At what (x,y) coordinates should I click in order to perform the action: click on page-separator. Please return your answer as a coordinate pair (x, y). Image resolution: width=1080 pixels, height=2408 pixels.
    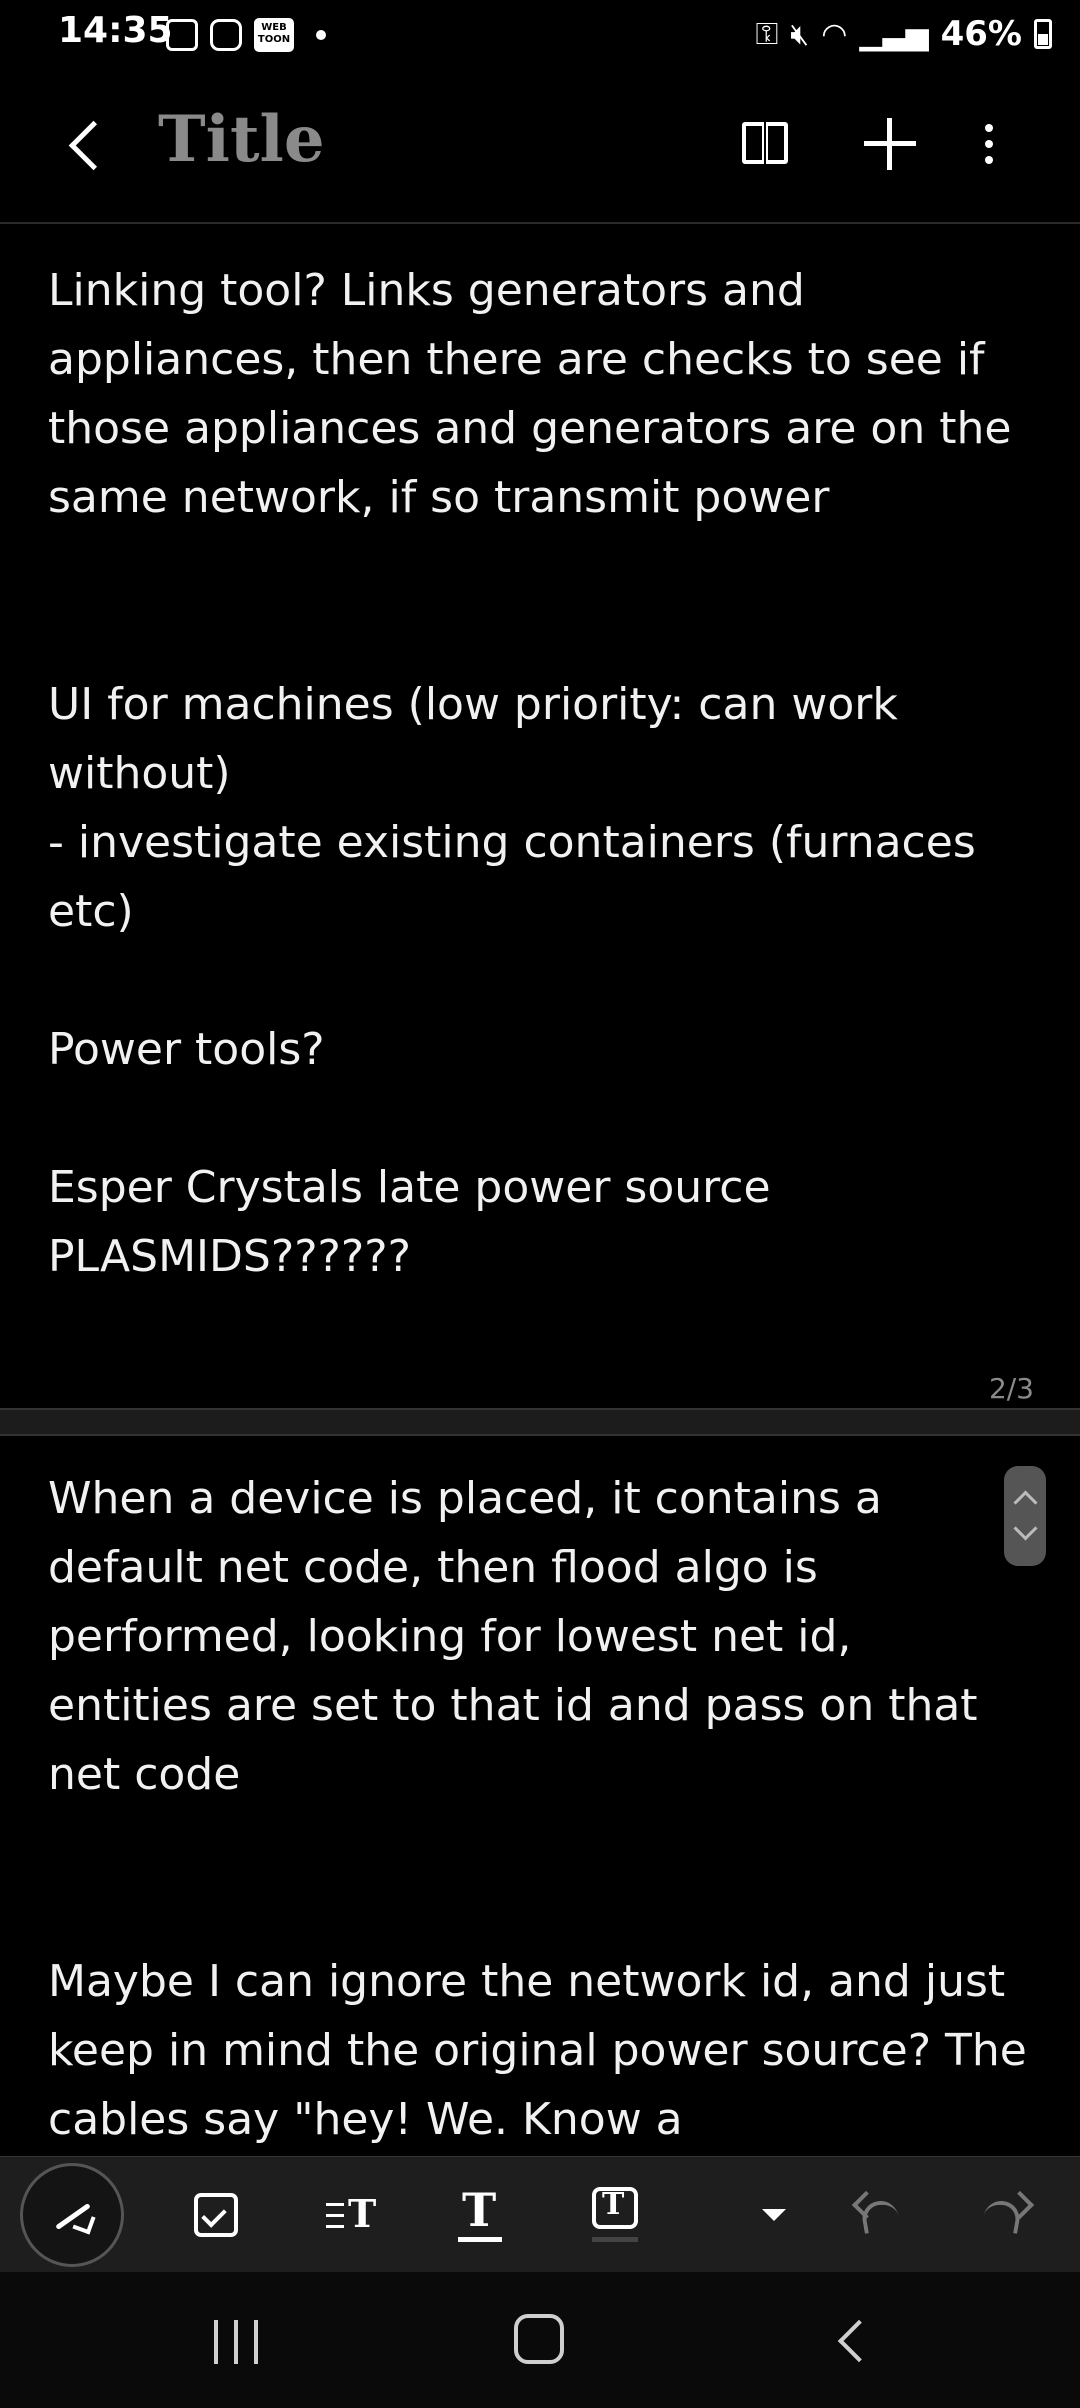
    Looking at the image, I should click on (540, 1422).